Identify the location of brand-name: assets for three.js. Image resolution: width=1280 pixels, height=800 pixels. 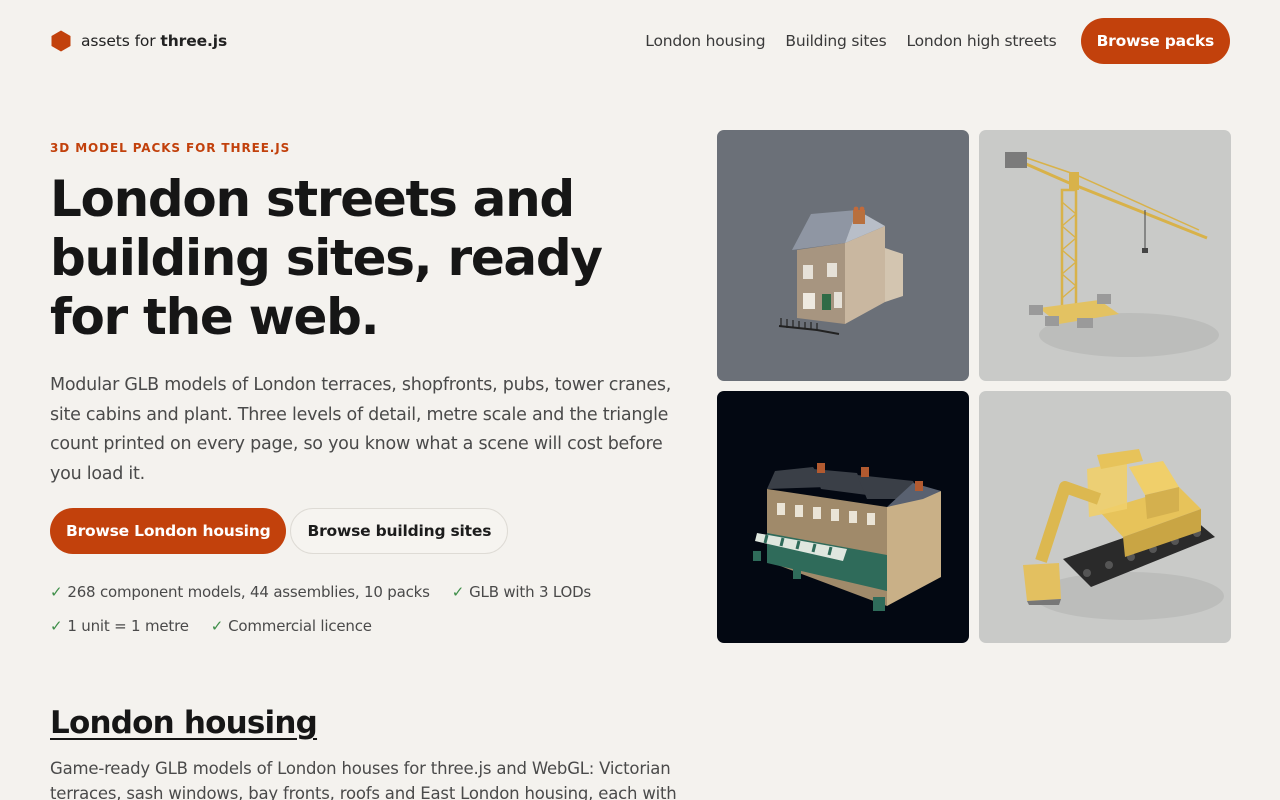
(154, 41).